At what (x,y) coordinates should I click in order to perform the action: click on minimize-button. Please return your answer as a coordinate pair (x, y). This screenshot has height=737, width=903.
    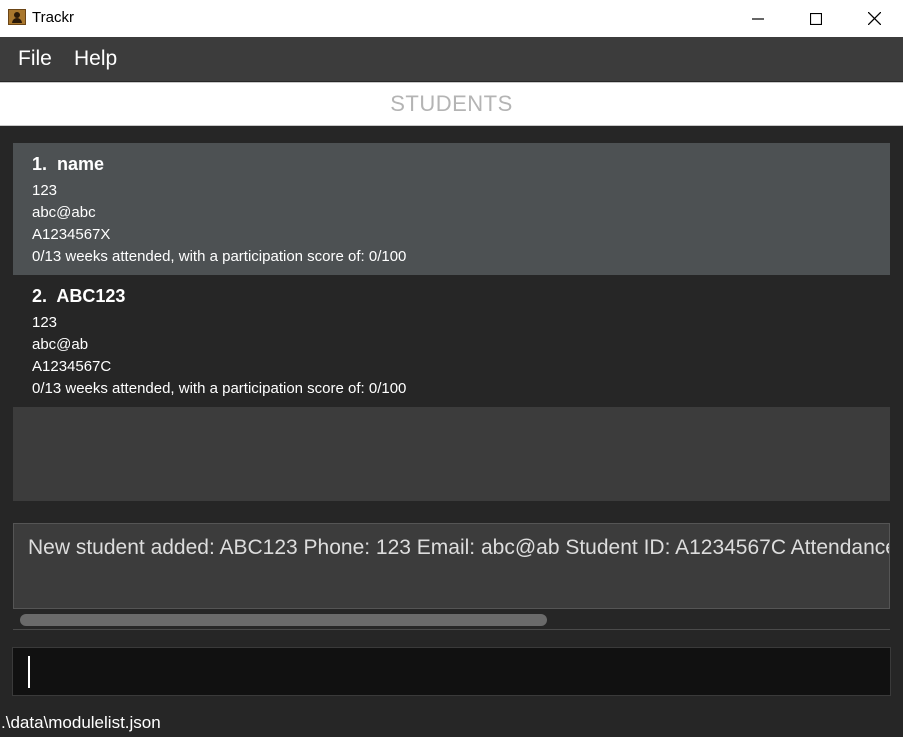
    Looking at the image, I should click on (758, 18).